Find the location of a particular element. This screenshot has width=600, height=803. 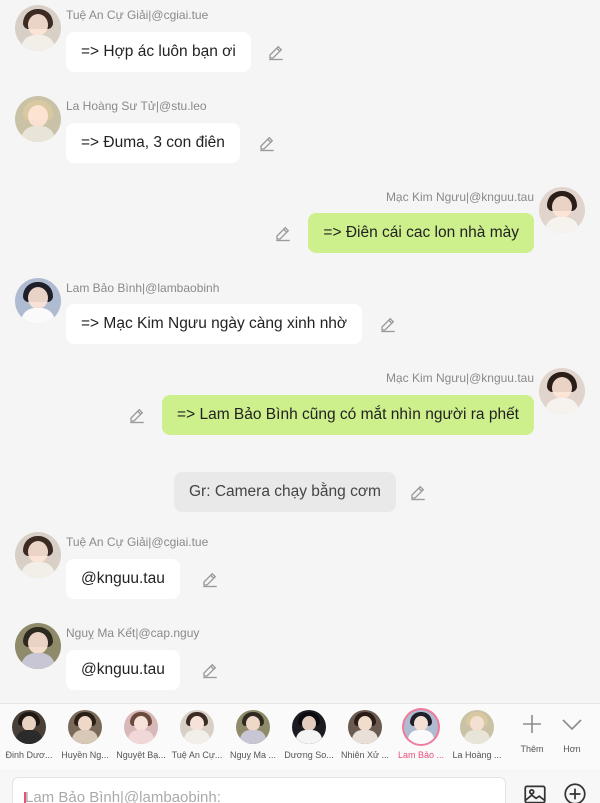

add-member-button: Thêm is located at coordinates (532, 737).